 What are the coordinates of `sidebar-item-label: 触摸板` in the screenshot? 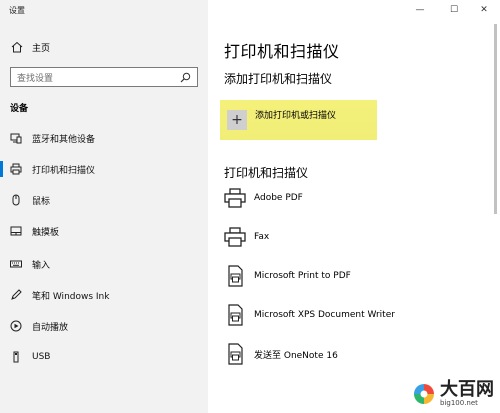 It's located at (46, 232).